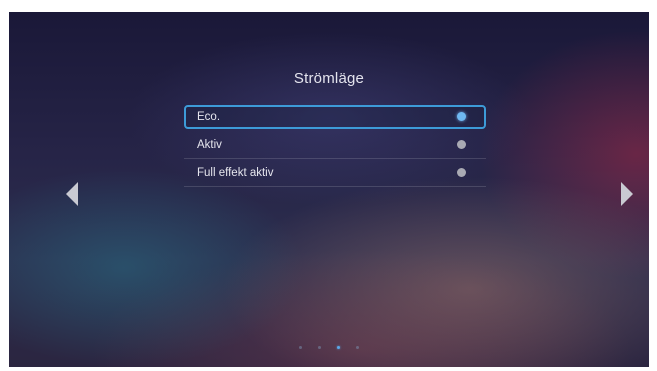 The image size is (657, 371). What do you see at coordinates (329, 347) in the screenshot?
I see `page-indicator` at bounding box center [329, 347].